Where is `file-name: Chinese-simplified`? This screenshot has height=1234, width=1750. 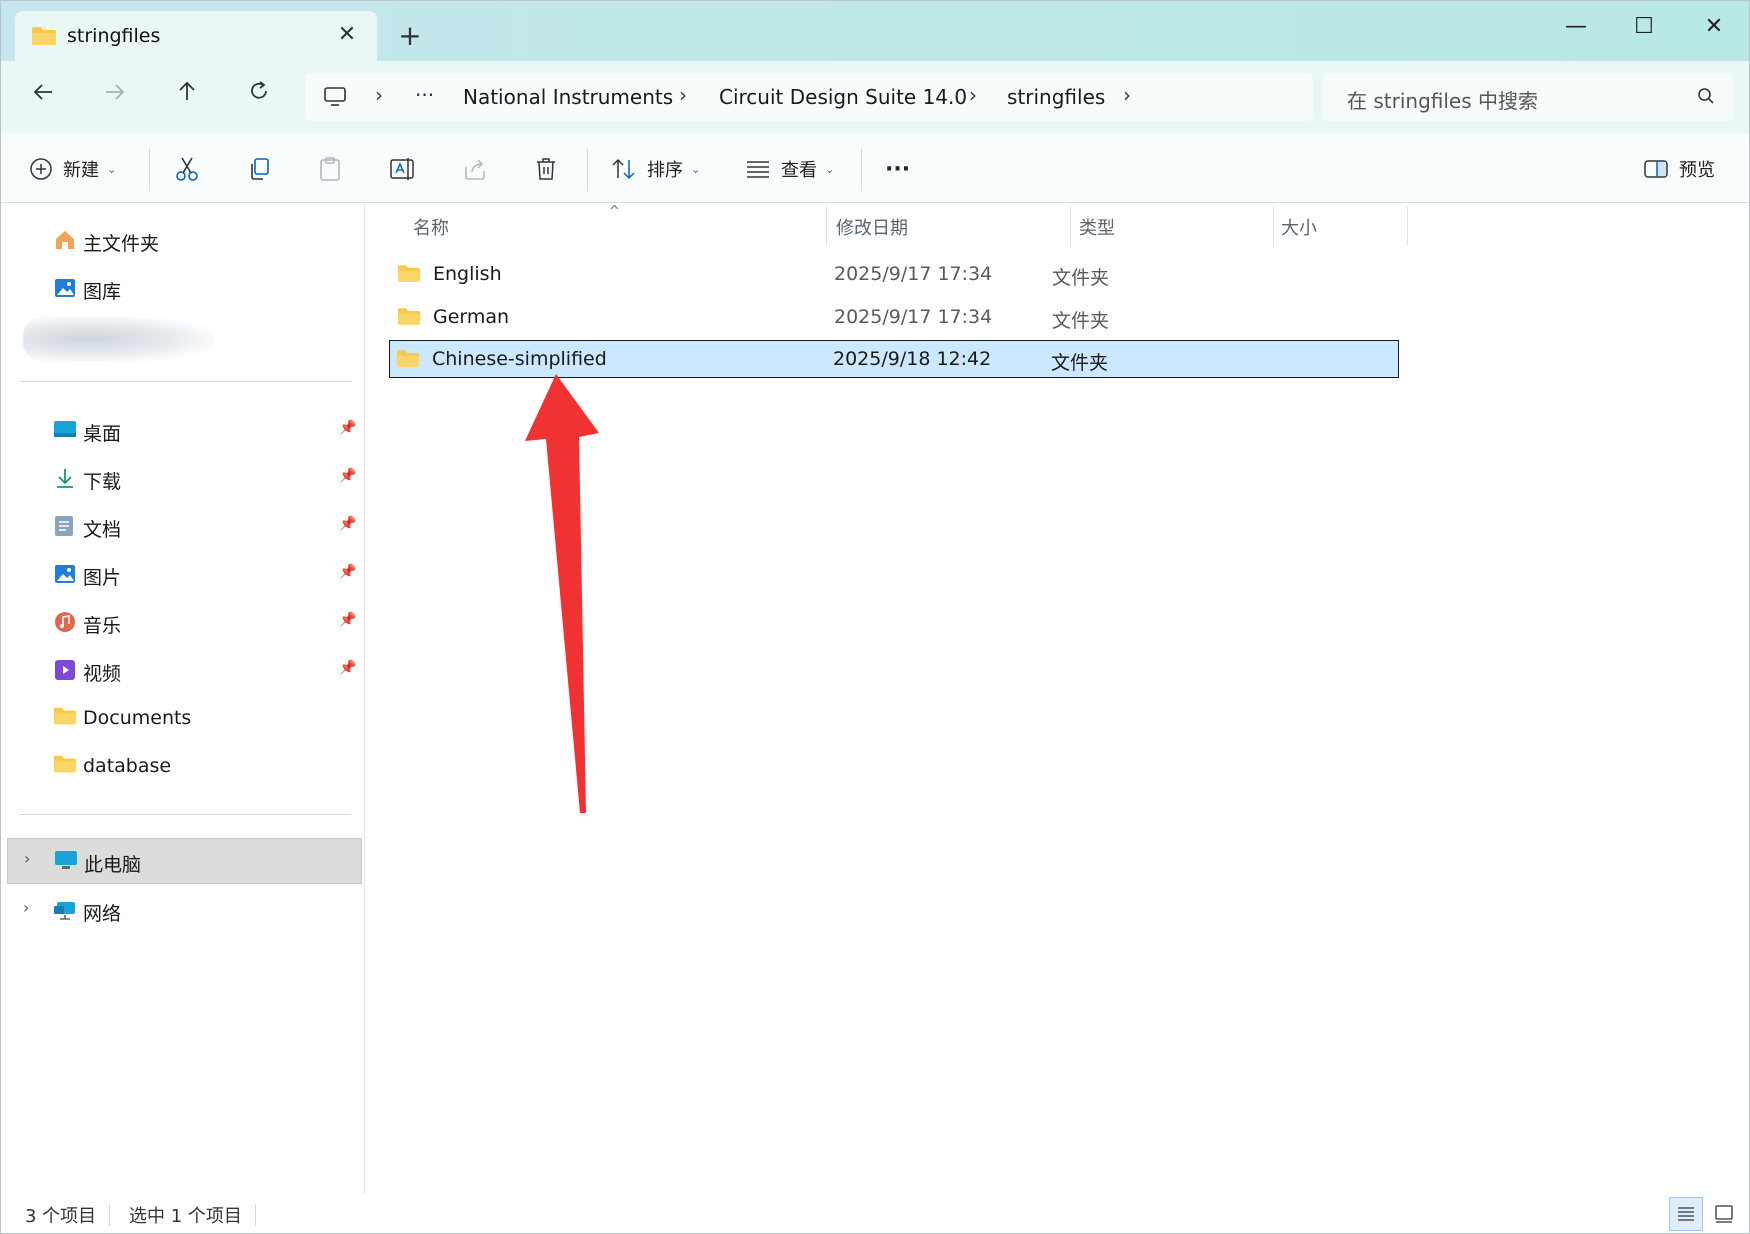 file-name: Chinese-simplified is located at coordinates (519, 359).